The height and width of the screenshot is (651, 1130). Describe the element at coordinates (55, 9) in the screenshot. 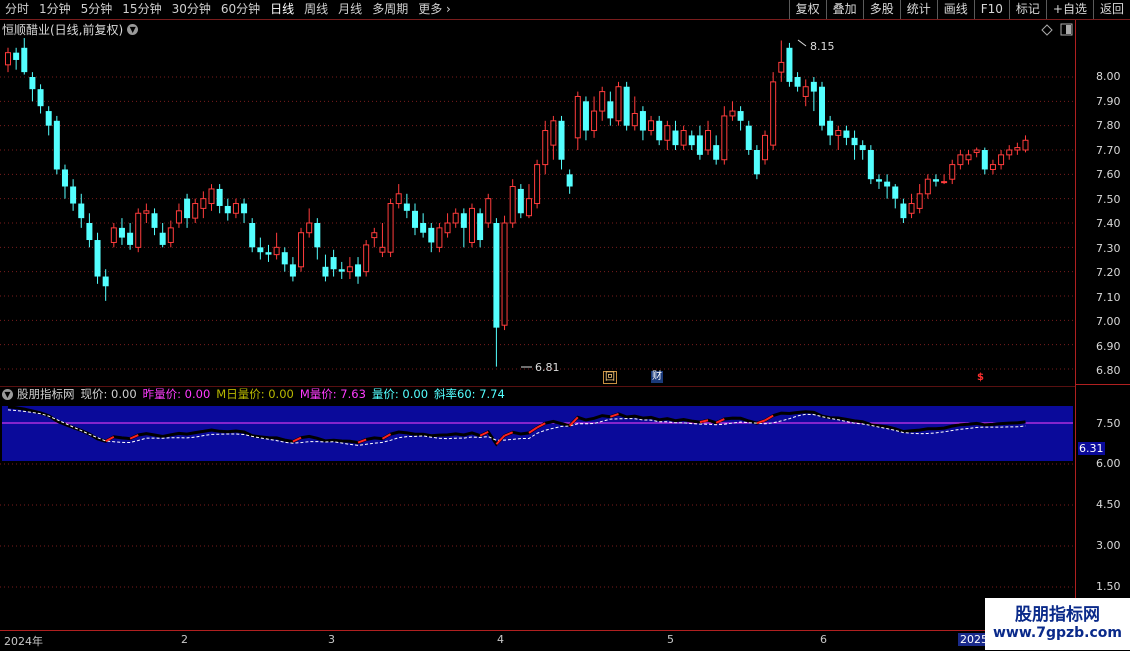

I see `tab-1min: 1分钟` at that location.